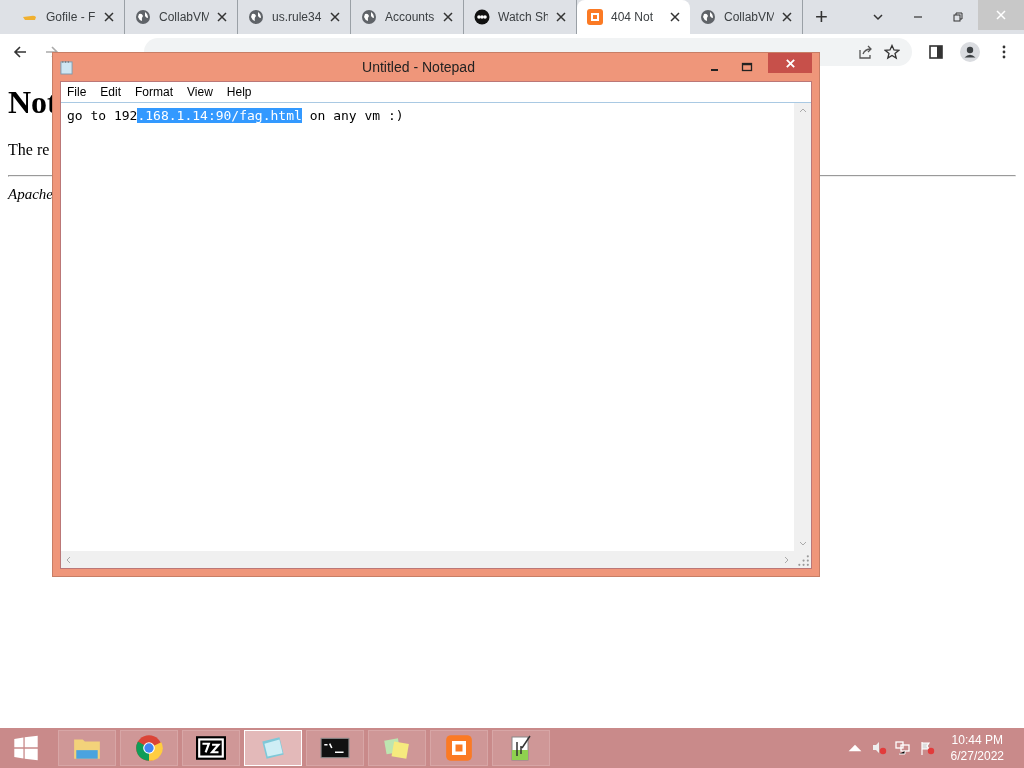 The width and height of the screenshot is (1024, 768). I want to click on profile-avatar-icon, so click(970, 52).